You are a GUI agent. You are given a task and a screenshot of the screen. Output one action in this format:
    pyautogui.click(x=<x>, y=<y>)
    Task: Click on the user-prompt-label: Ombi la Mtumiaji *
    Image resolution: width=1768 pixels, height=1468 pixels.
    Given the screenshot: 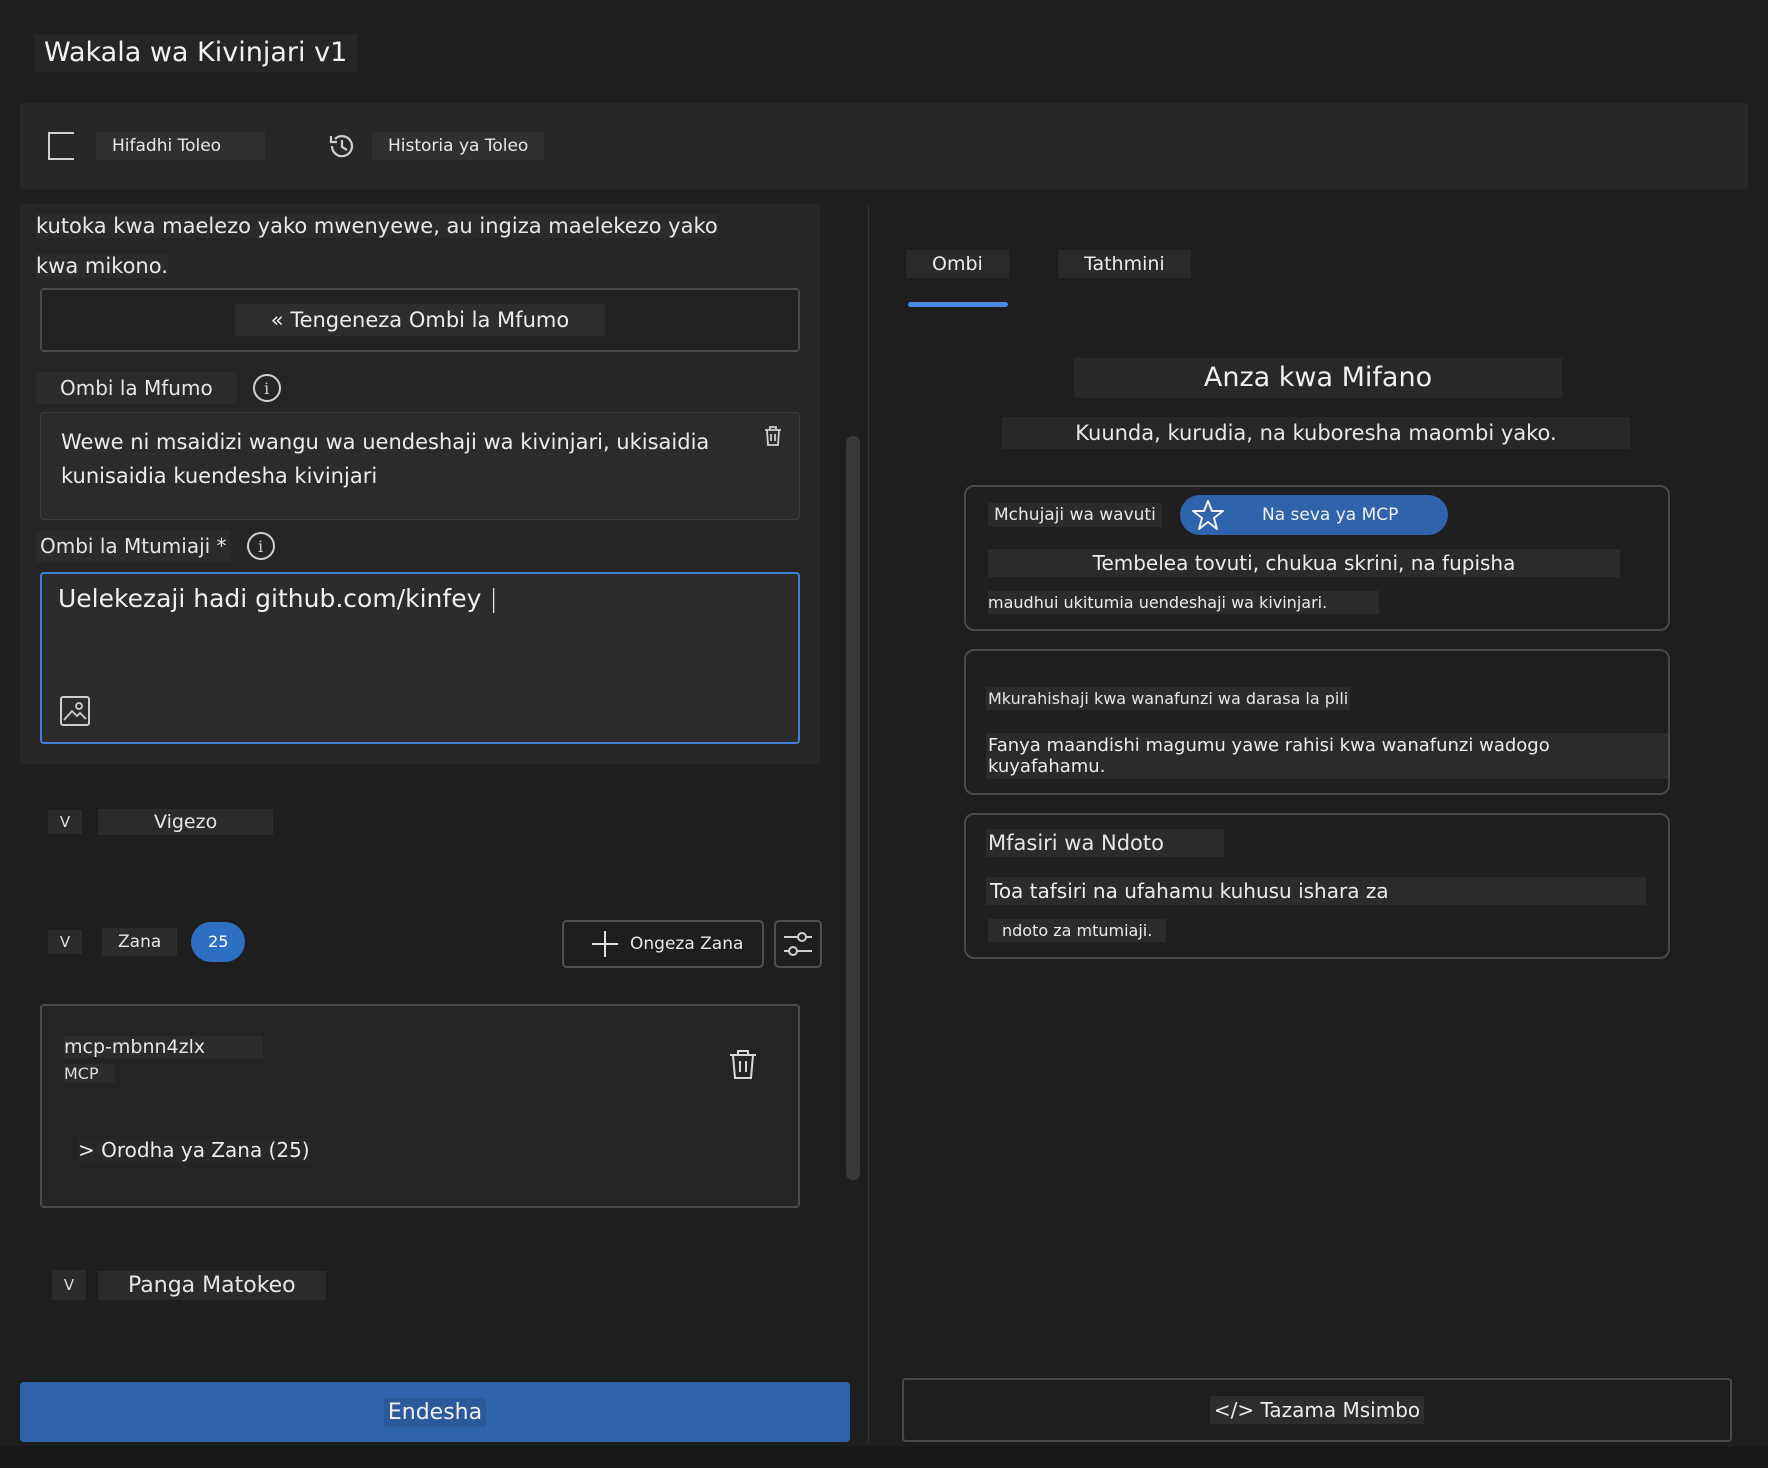 What is the action you would take?
    pyautogui.click(x=133, y=546)
    